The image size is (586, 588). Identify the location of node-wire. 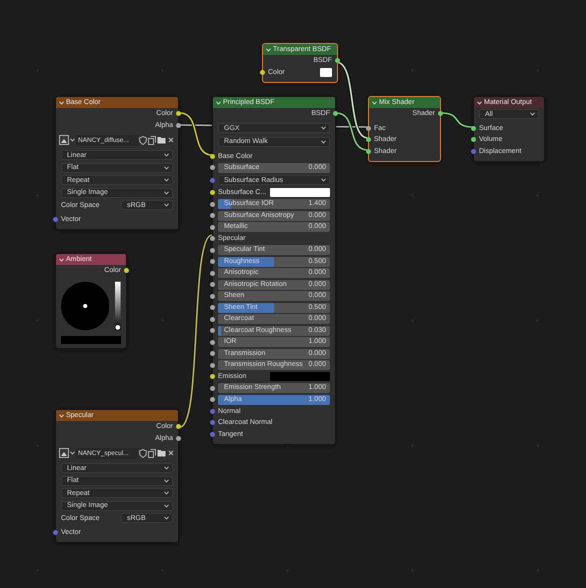
(457, 120).